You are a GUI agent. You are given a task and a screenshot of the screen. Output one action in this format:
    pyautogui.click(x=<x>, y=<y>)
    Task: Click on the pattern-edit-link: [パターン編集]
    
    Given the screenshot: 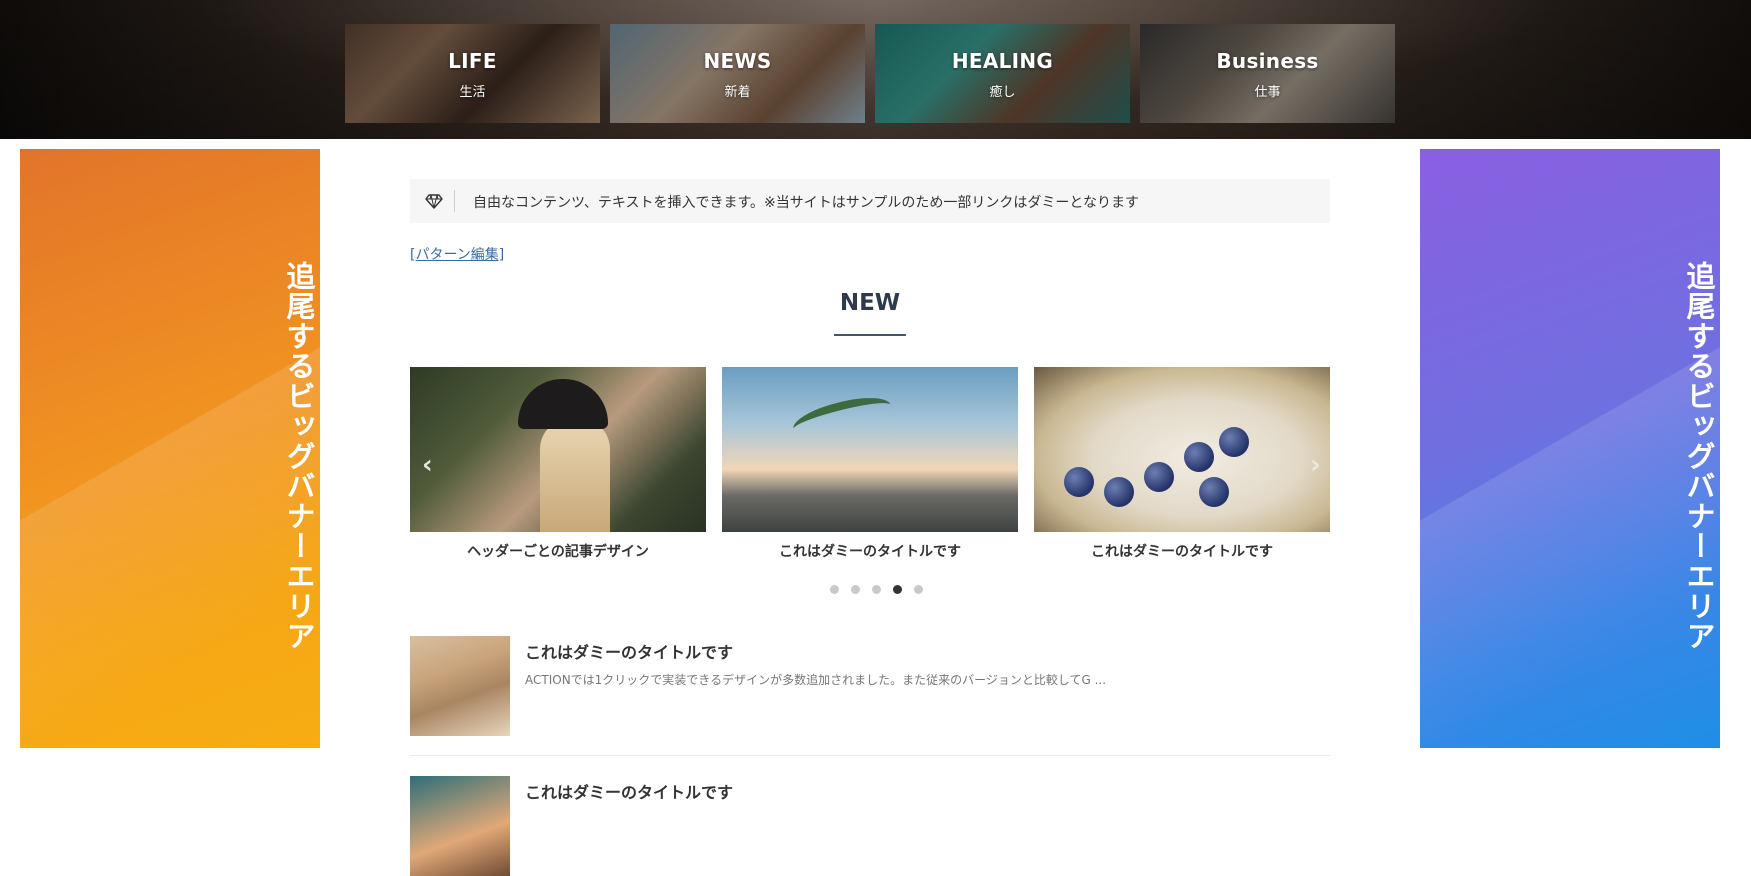 What is the action you would take?
    pyautogui.click(x=457, y=254)
    